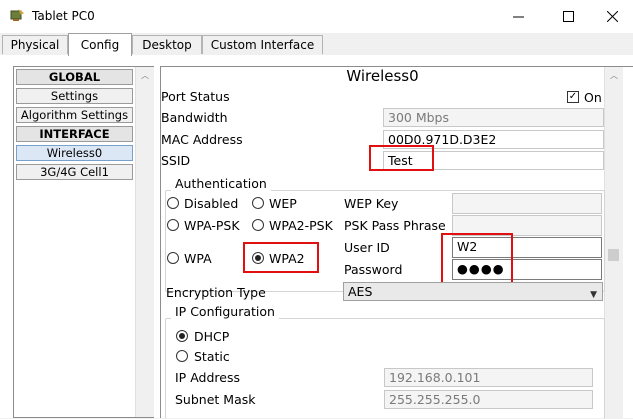 Image resolution: width=633 pixels, height=419 pixels. I want to click on radio-wpa-label: WPA, so click(198, 258).